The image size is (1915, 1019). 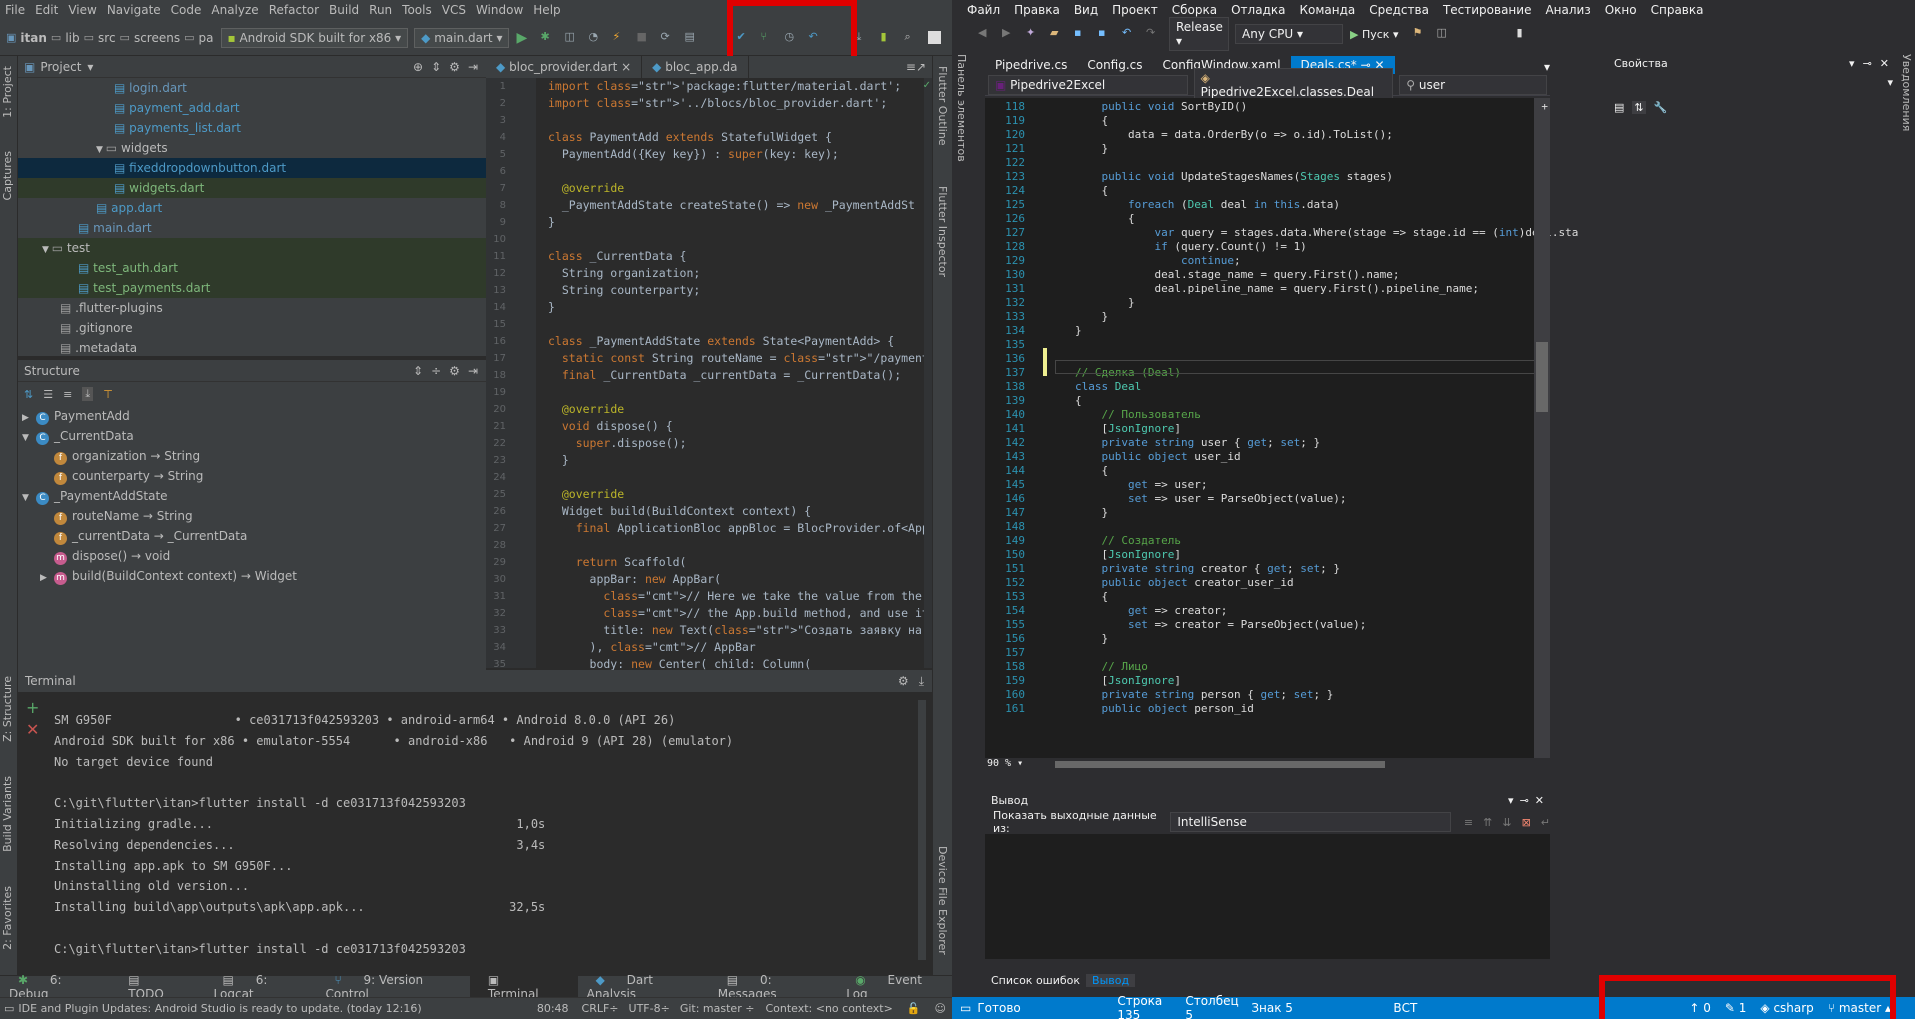 What do you see at coordinates (1420, 34) in the screenshot?
I see `toolbar-icon: ⚑` at bounding box center [1420, 34].